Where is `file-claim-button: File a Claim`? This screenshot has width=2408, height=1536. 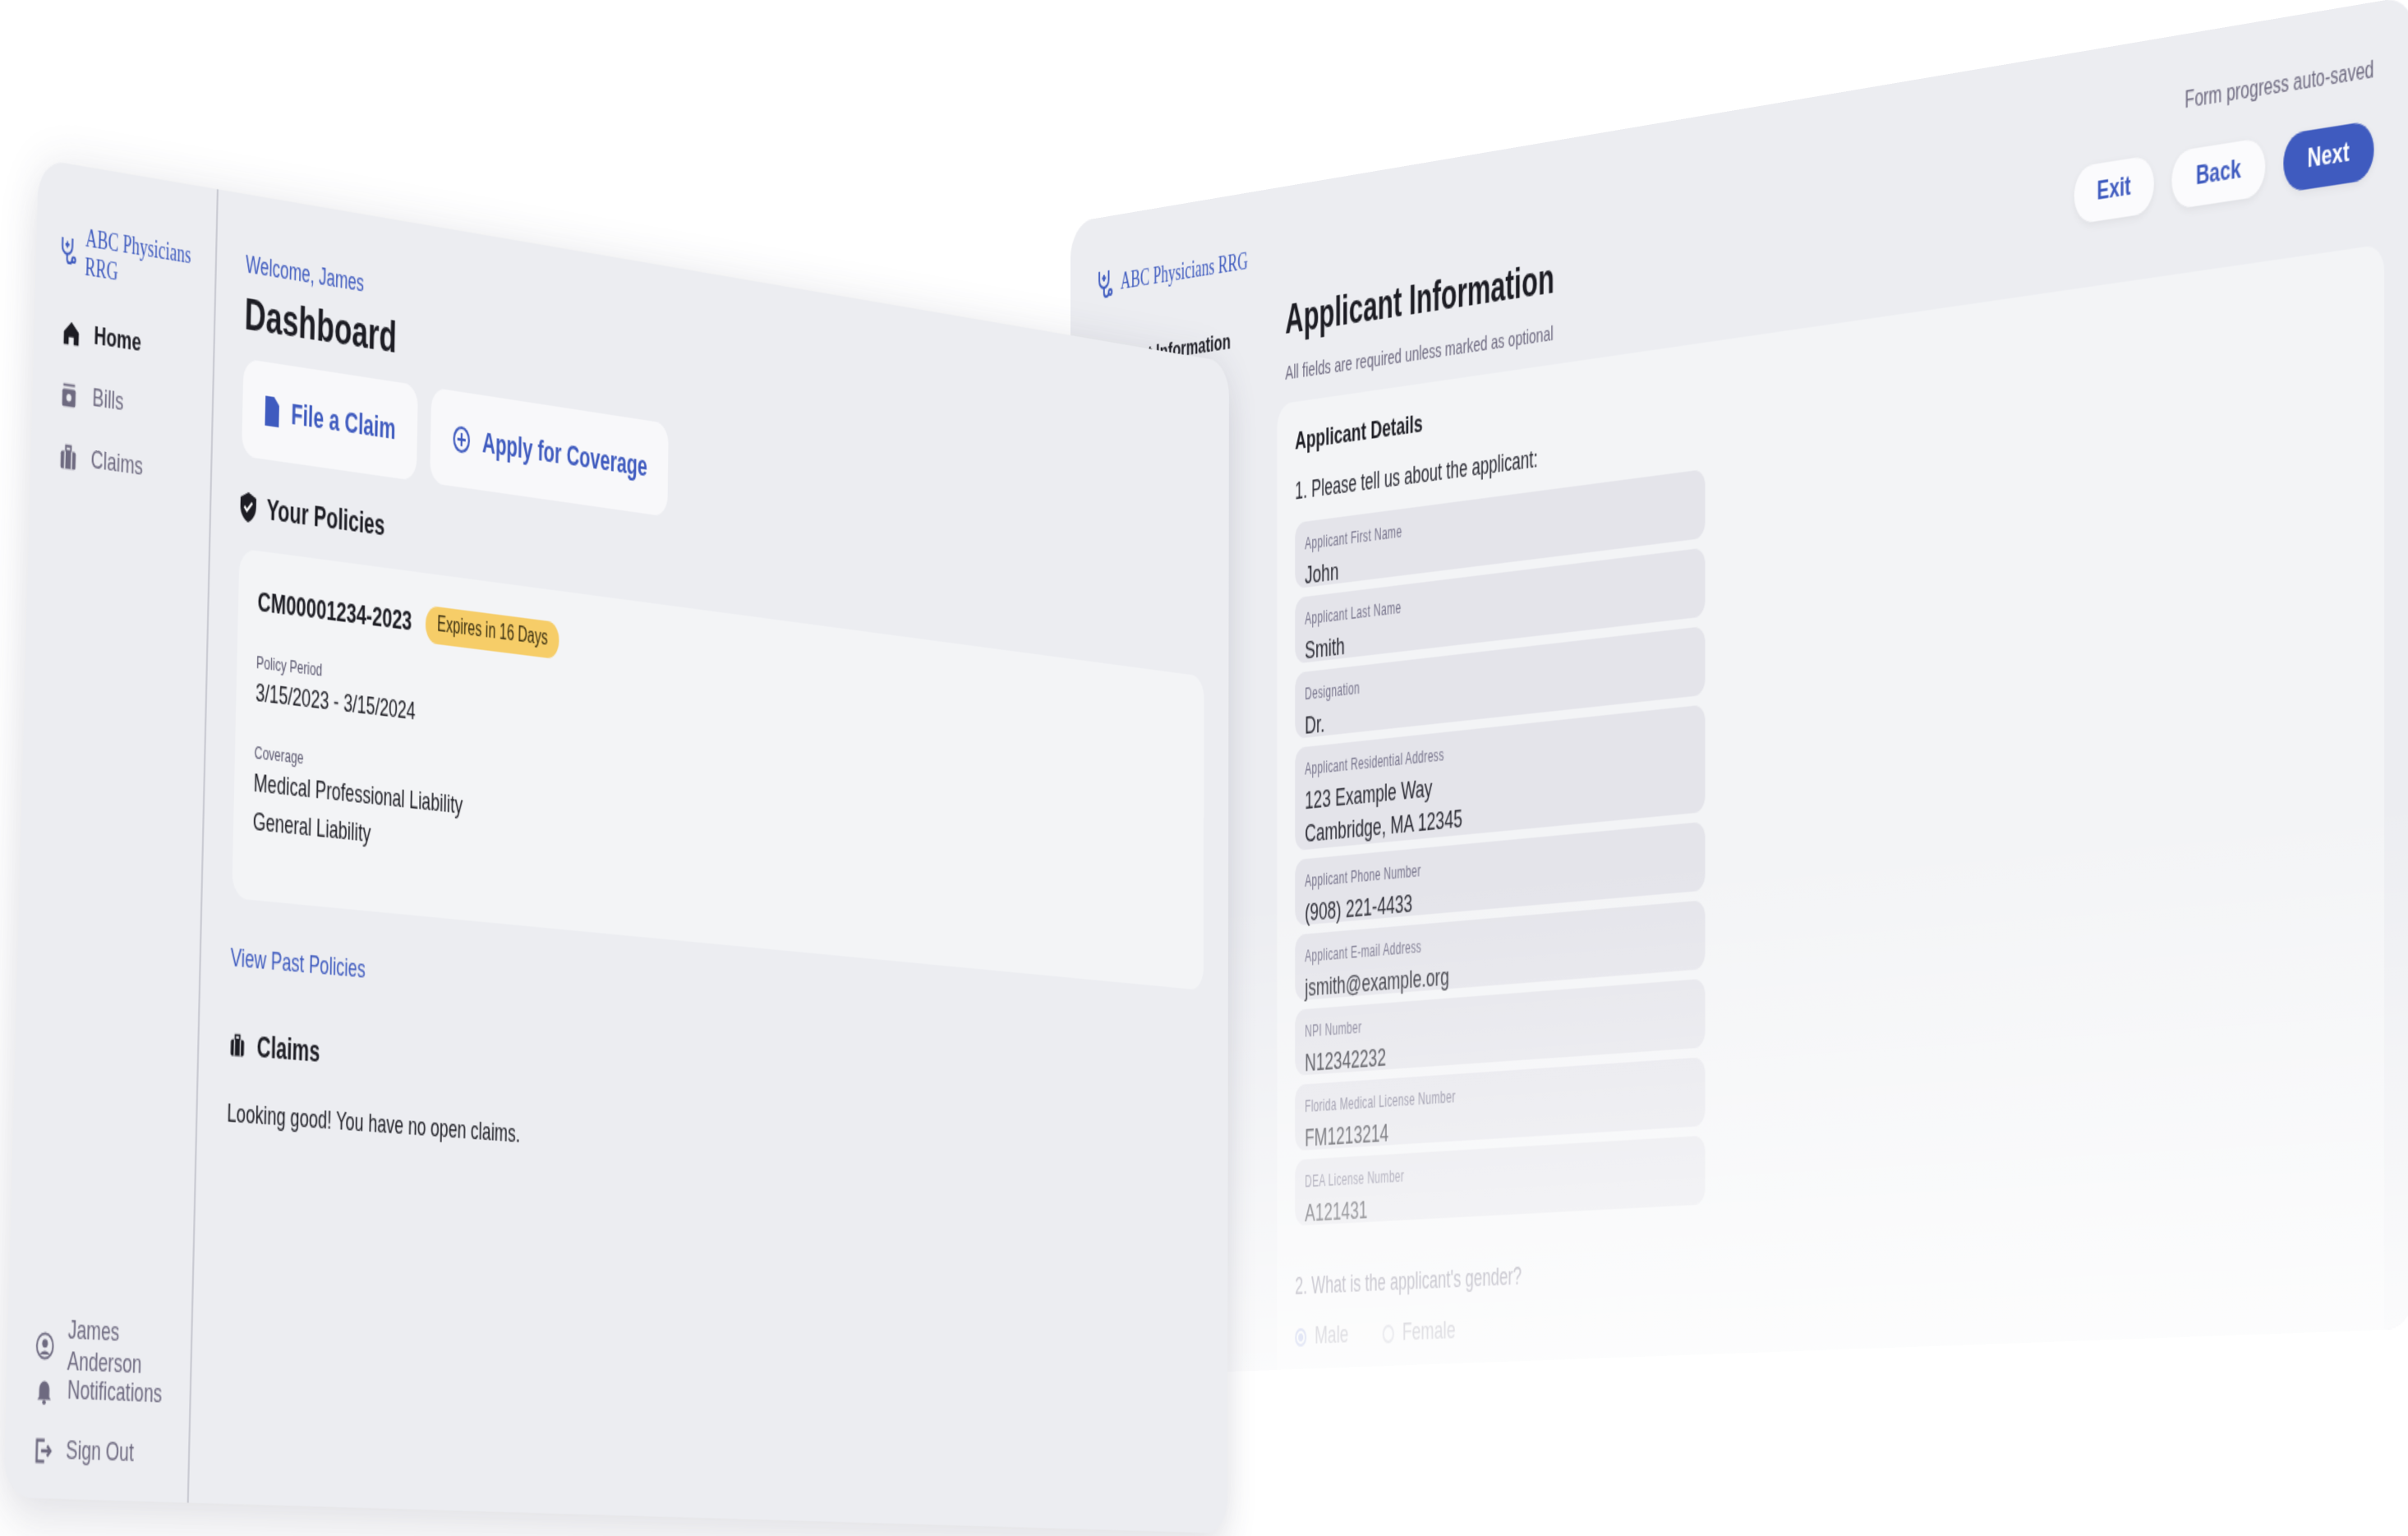
file-claim-button: File a Claim is located at coordinates (330, 420).